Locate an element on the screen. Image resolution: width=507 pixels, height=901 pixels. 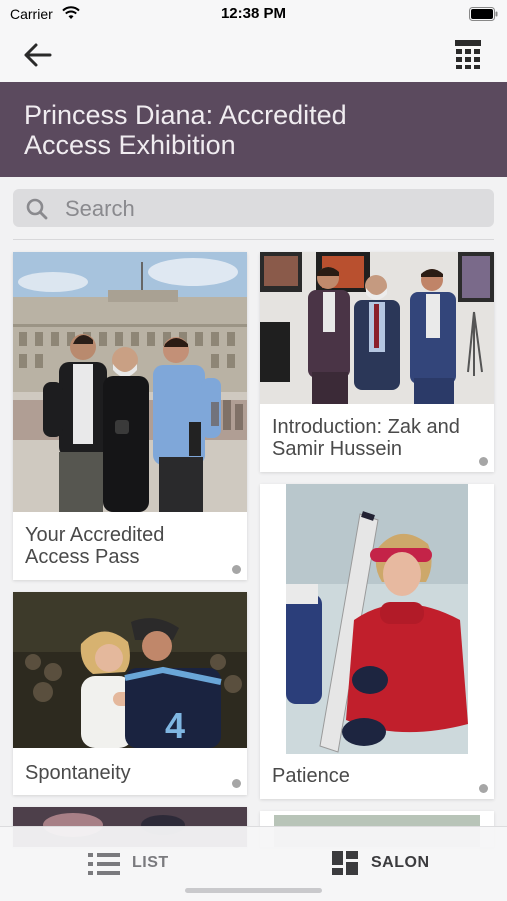
list-icon is located at coordinates (104, 864).